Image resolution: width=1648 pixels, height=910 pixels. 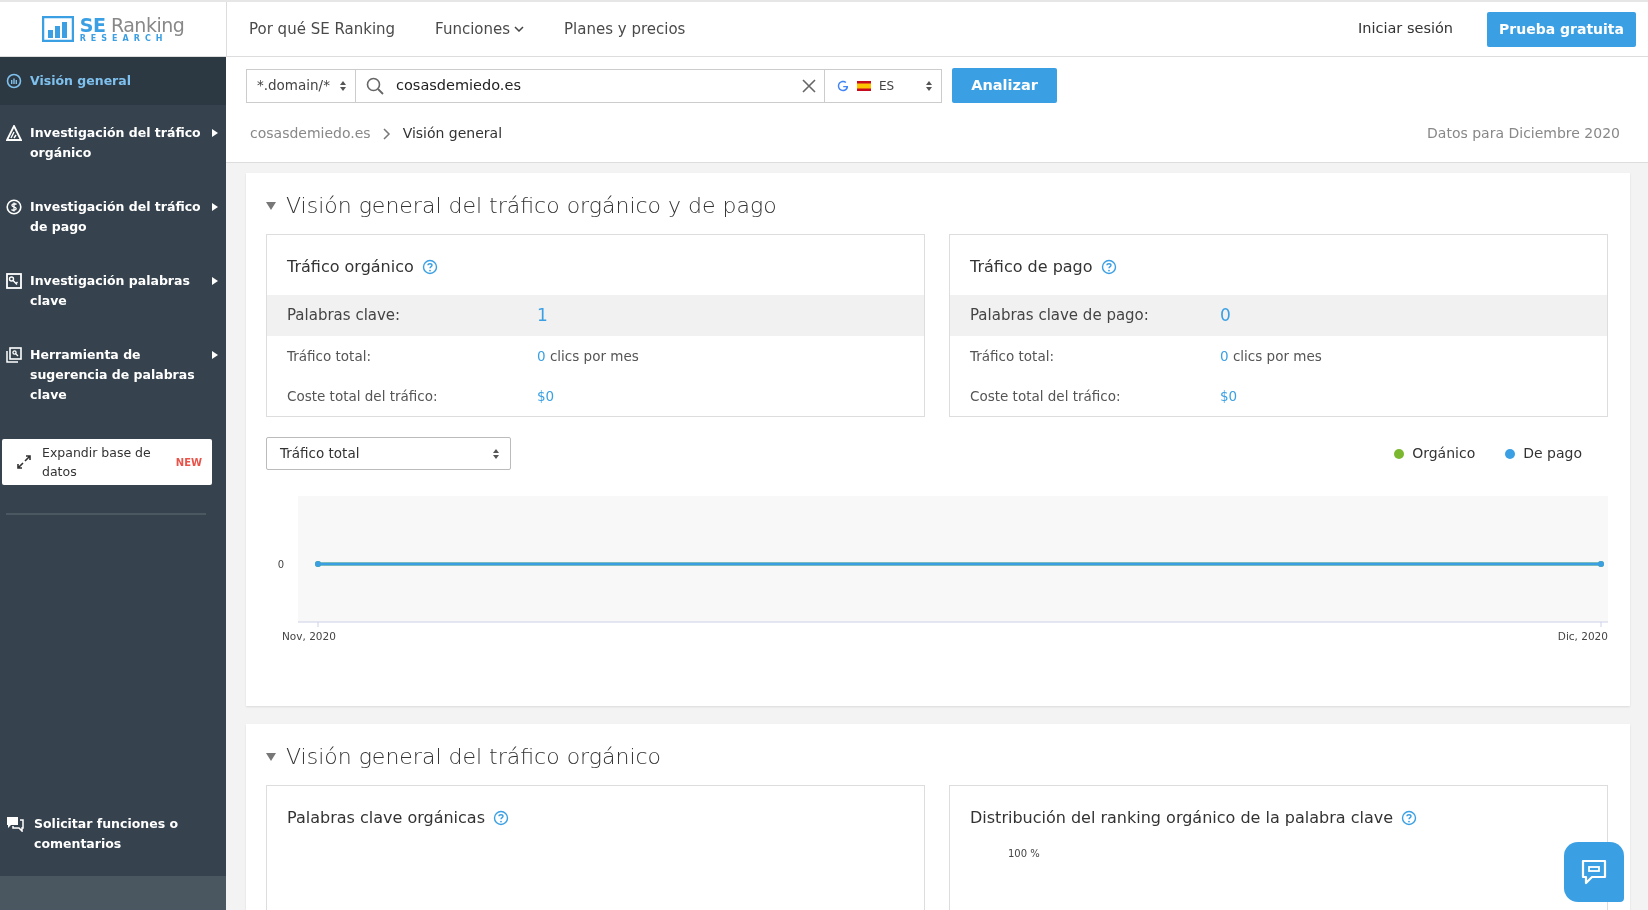 What do you see at coordinates (280, 564) in the screenshot?
I see `axis-tick-label: 0` at bounding box center [280, 564].